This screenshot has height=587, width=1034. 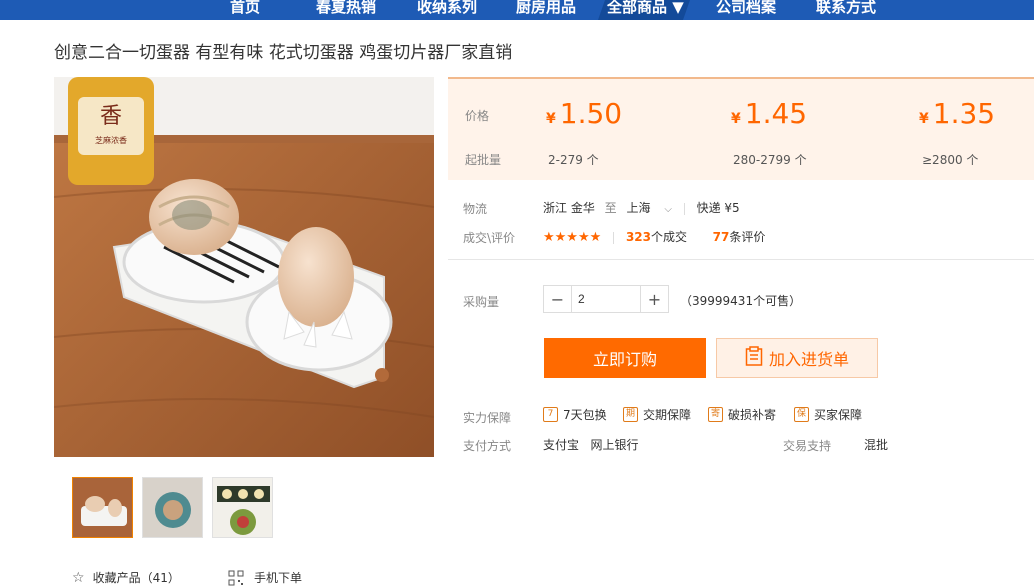 What do you see at coordinates (718, 208) in the screenshot?
I see `shipping-method: 快递 ¥5` at bounding box center [718, 208].